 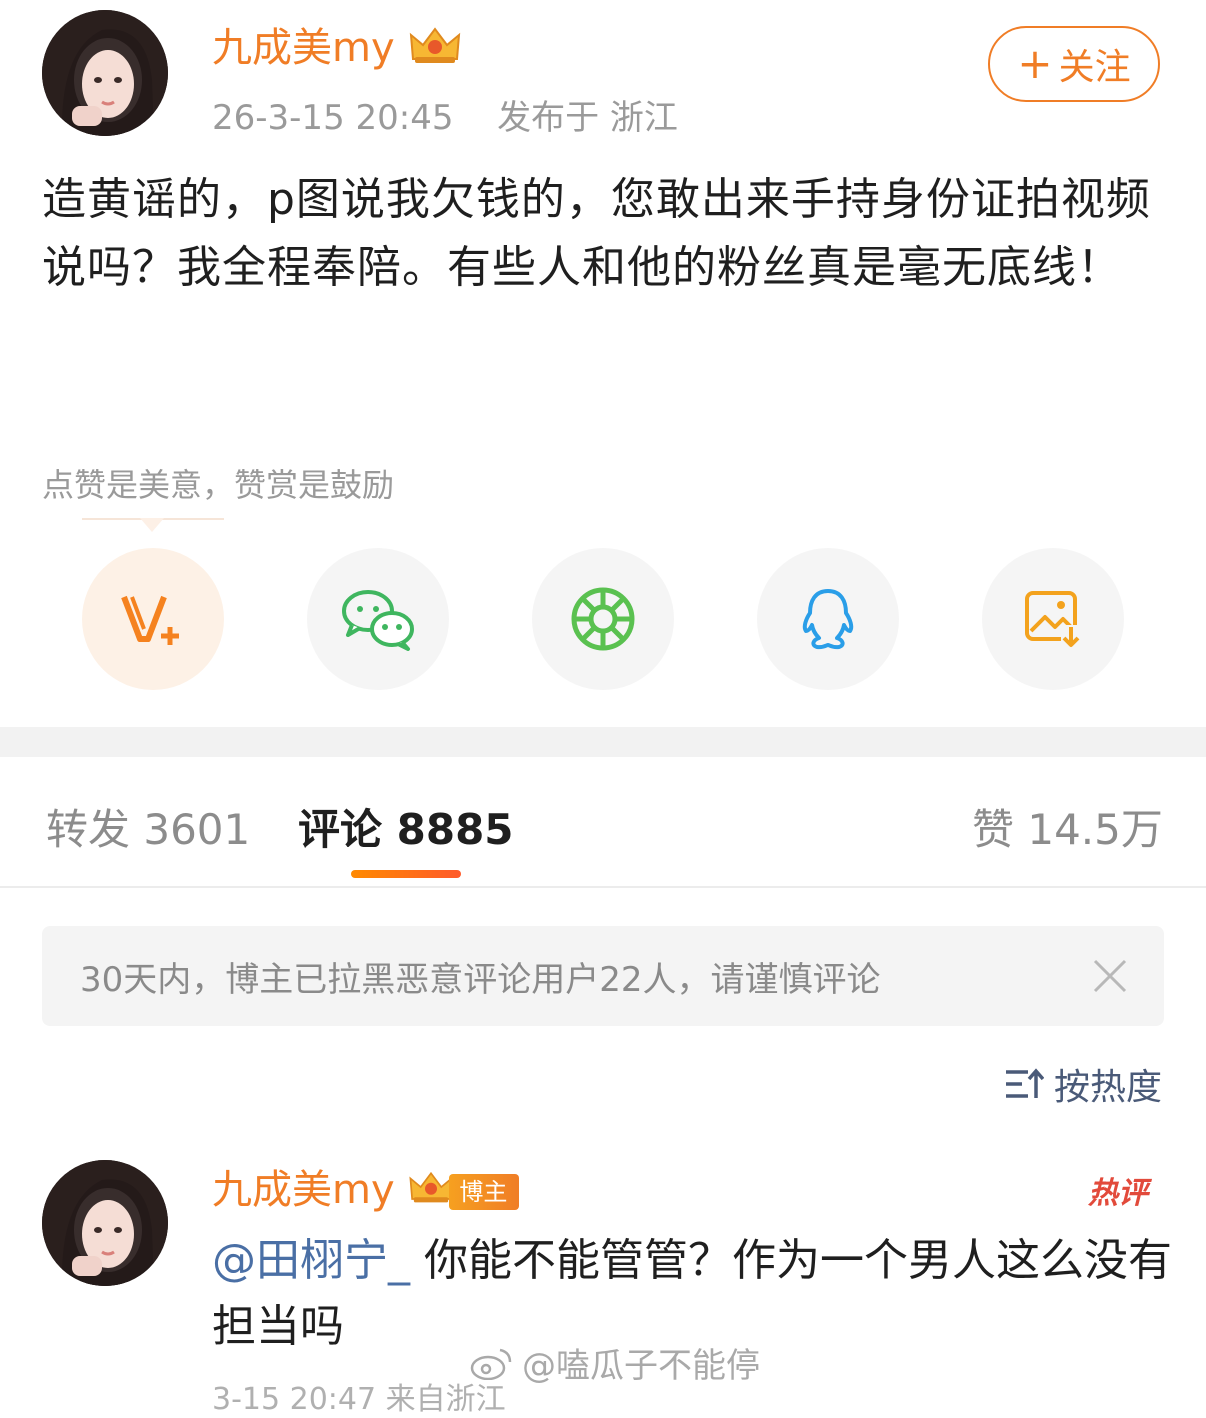 I want to click on comment-author-name: 九成美my, so click(x=303, y=1190).